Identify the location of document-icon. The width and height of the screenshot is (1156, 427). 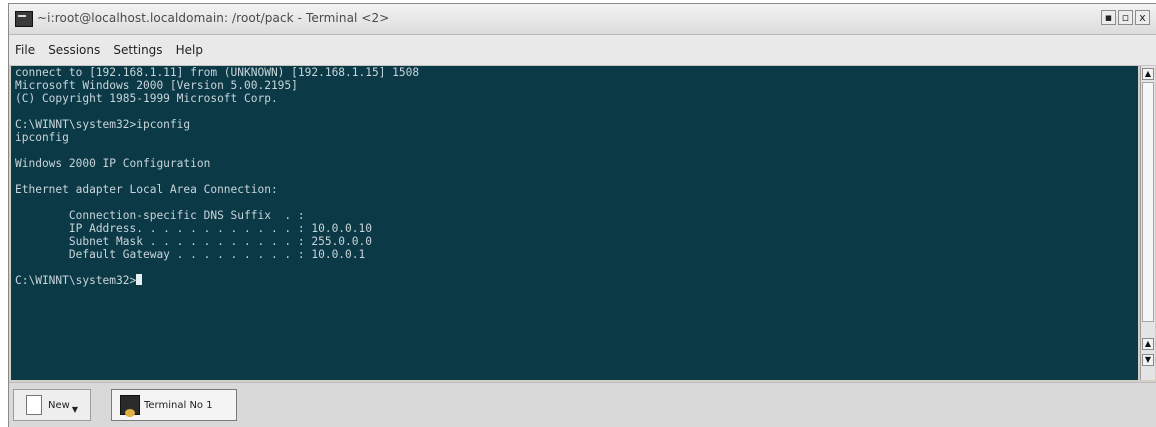
(34, 405).